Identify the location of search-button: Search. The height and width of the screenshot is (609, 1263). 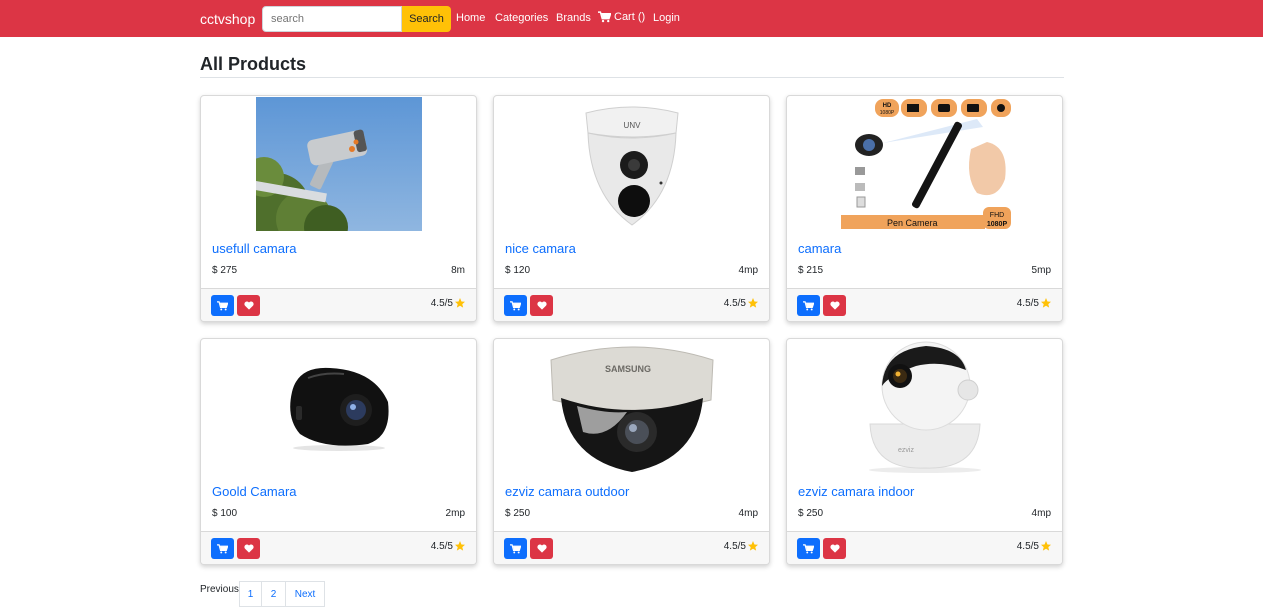
(426, 19).